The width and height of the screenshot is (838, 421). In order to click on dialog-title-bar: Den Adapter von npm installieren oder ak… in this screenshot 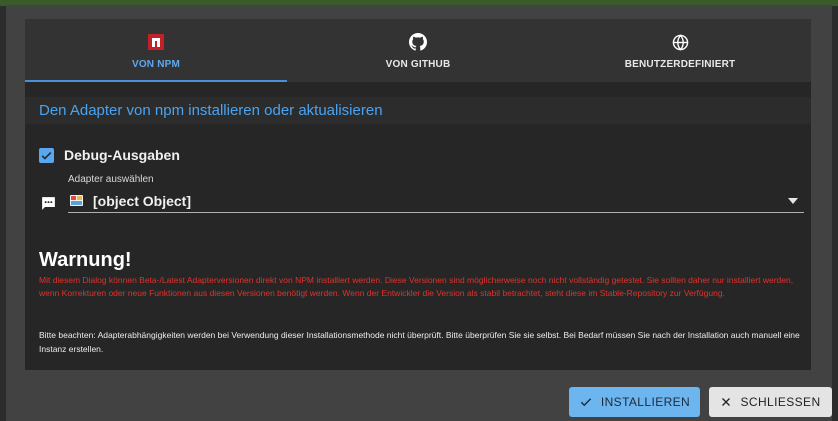, I will do `click(418, 110)`.